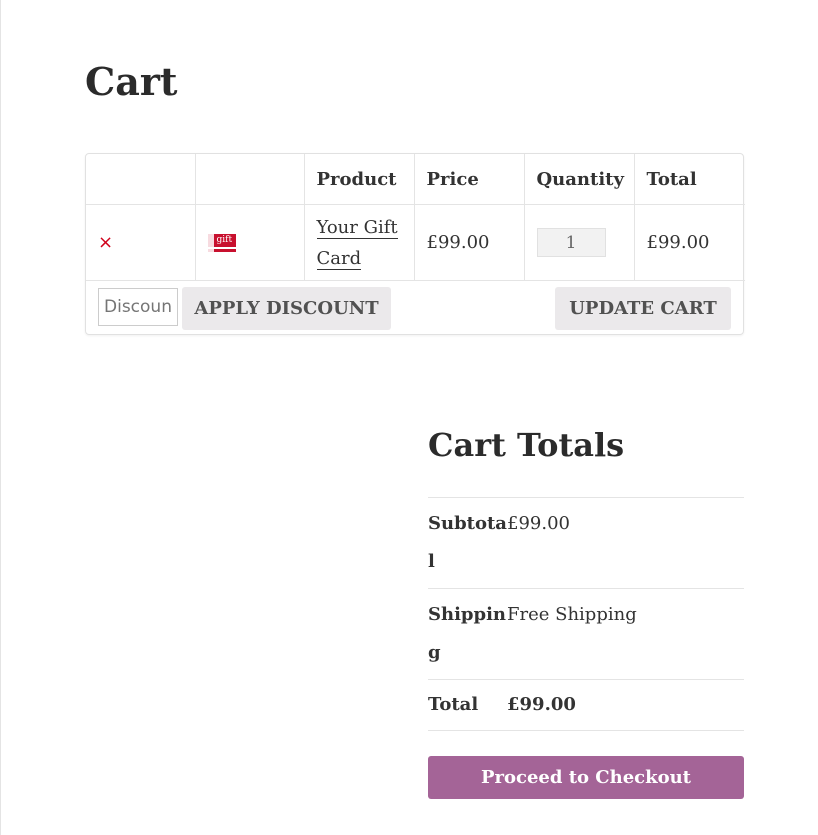 This screenshot has width=818, height=835. Describe the element at coordinates (689, 242) in the screenshot. I see `total-cell: £99.00` at that location.